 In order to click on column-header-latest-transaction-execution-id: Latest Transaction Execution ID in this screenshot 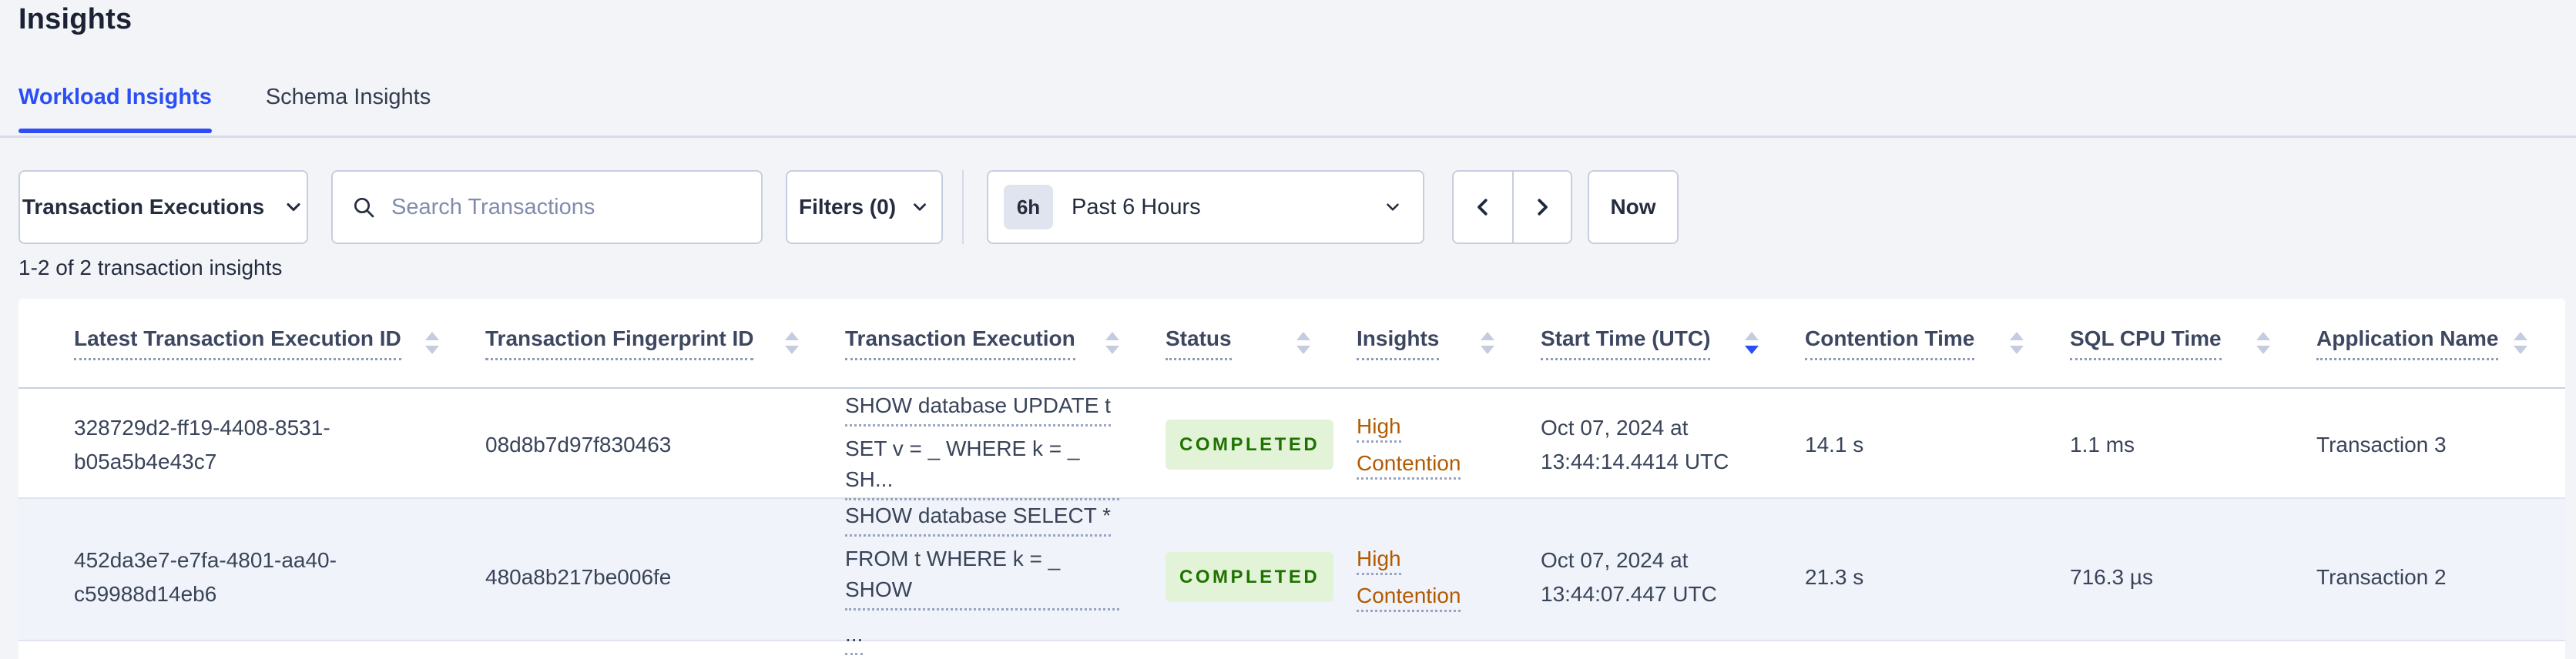, I will do `click(251, 343)`.